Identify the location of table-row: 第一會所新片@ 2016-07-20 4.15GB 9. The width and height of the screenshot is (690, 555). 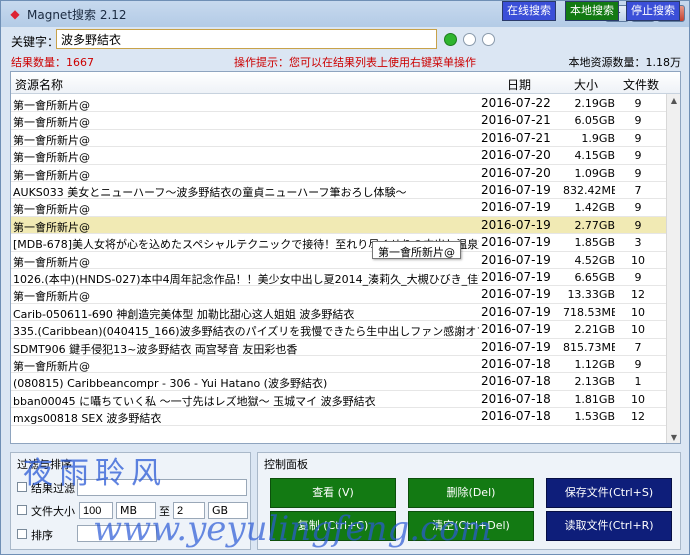
(339, 156).